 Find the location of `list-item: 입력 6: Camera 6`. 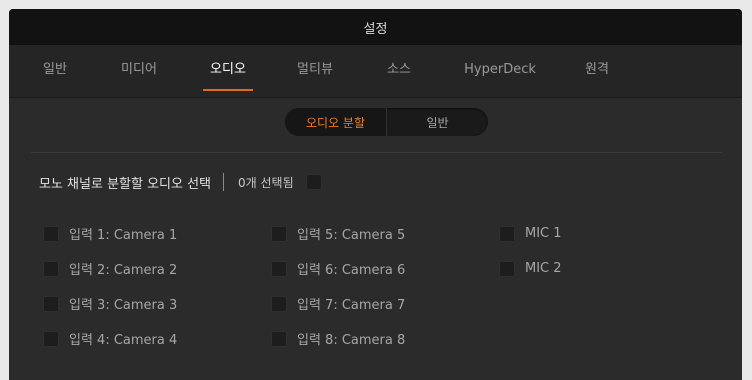

list-item: 입력 6: Camera 6 is located at coordinates (338, 268).